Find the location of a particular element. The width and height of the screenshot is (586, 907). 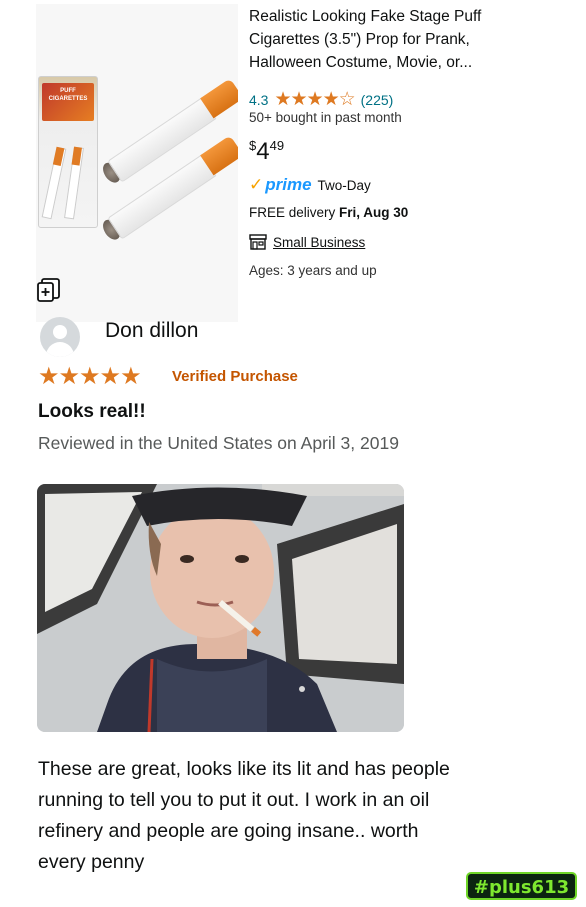

small-business-icon is located at coordinates (258, 242).